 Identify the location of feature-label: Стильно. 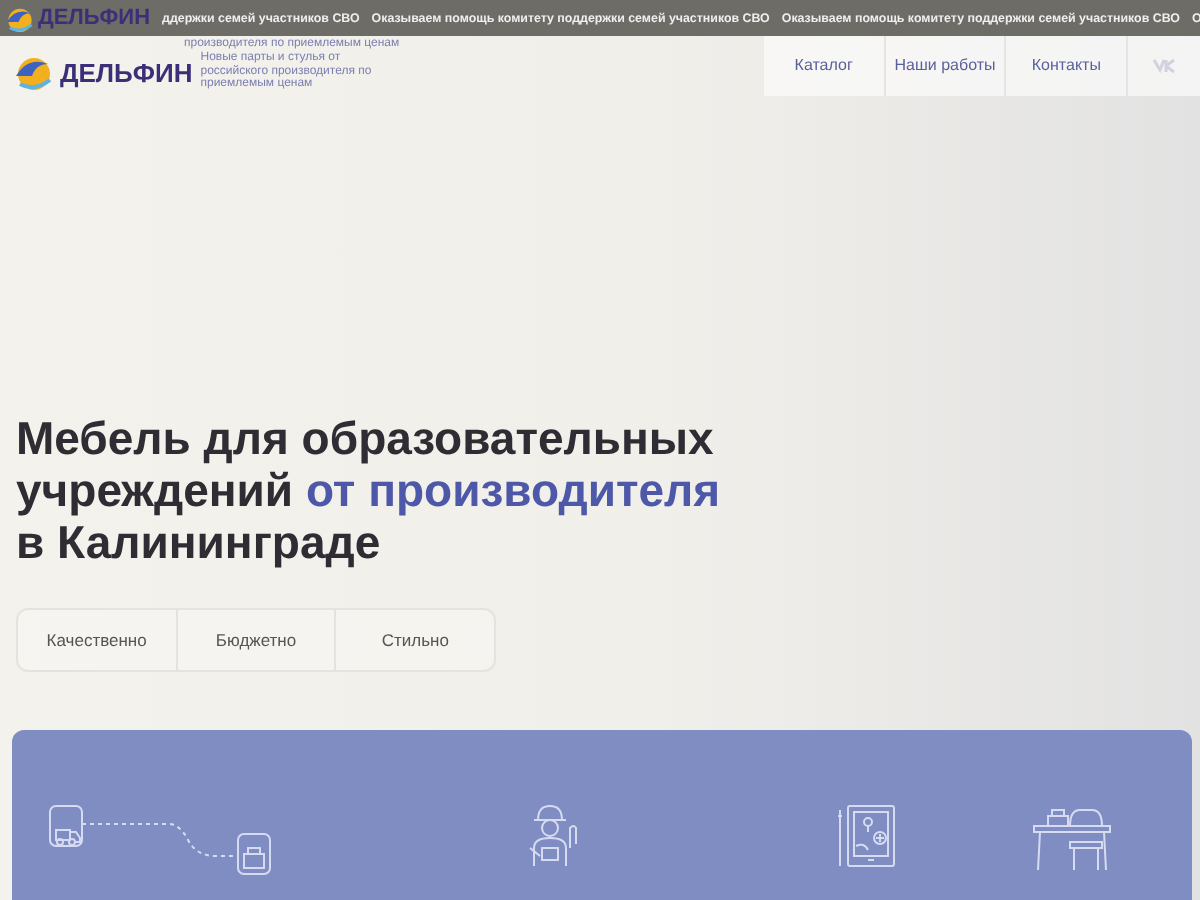
(414, 640).